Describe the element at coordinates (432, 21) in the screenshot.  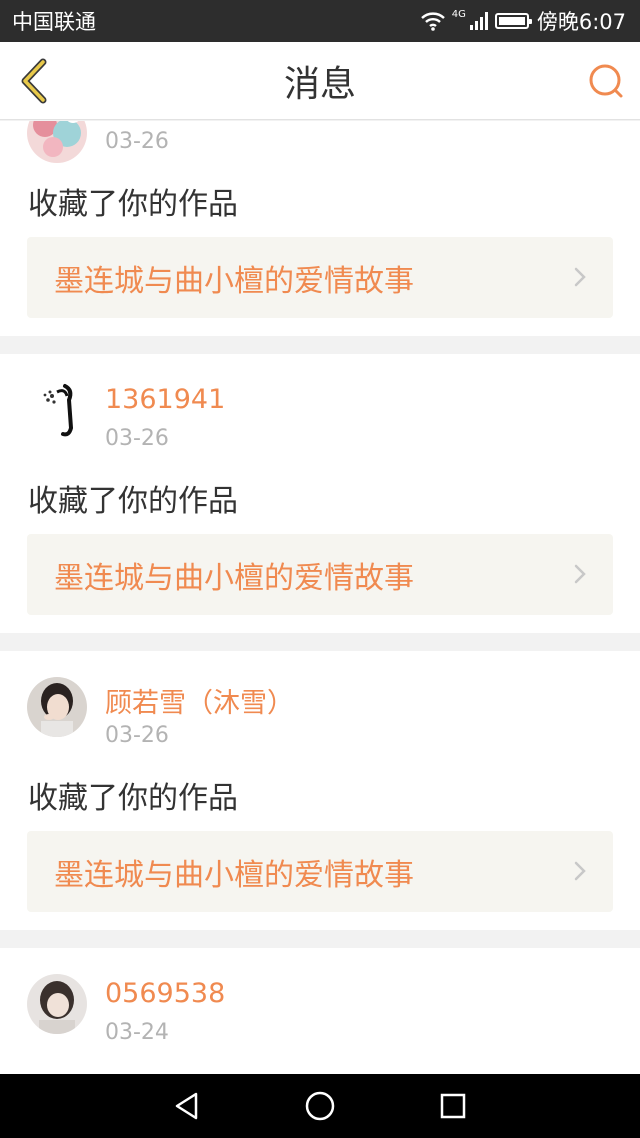
I see `wifi-icon` at that location.